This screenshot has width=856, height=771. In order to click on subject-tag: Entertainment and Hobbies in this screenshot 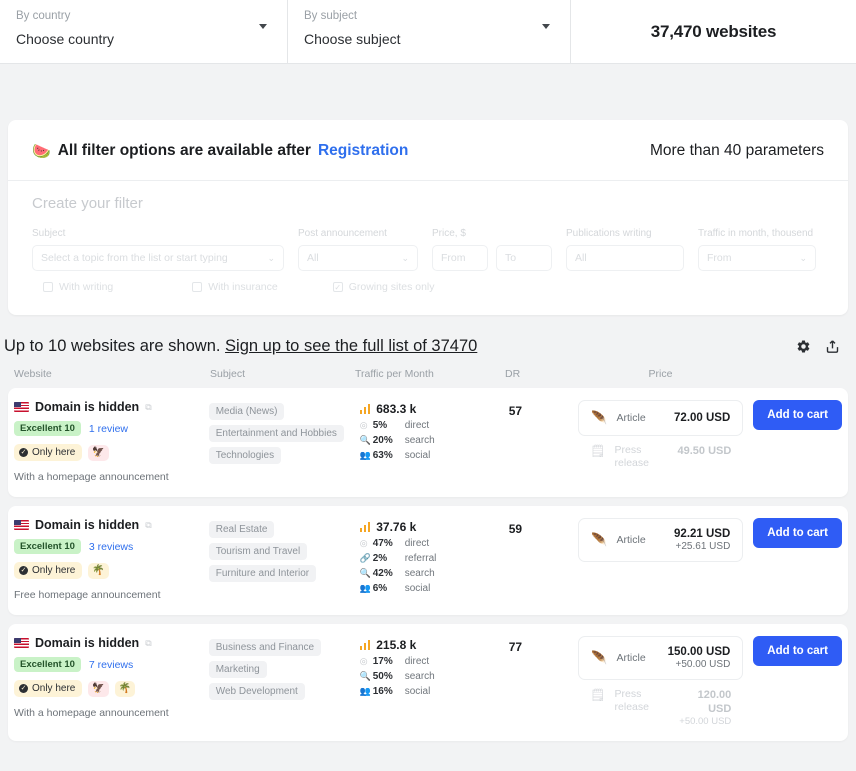, I will do `click(276, 433)`.